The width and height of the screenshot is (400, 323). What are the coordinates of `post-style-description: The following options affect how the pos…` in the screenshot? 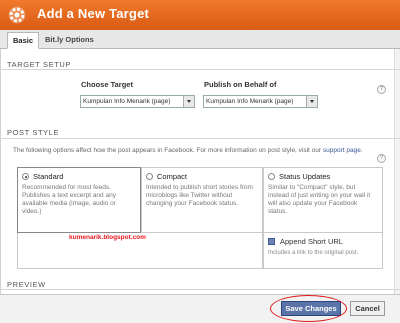 It's located at (203, 150).